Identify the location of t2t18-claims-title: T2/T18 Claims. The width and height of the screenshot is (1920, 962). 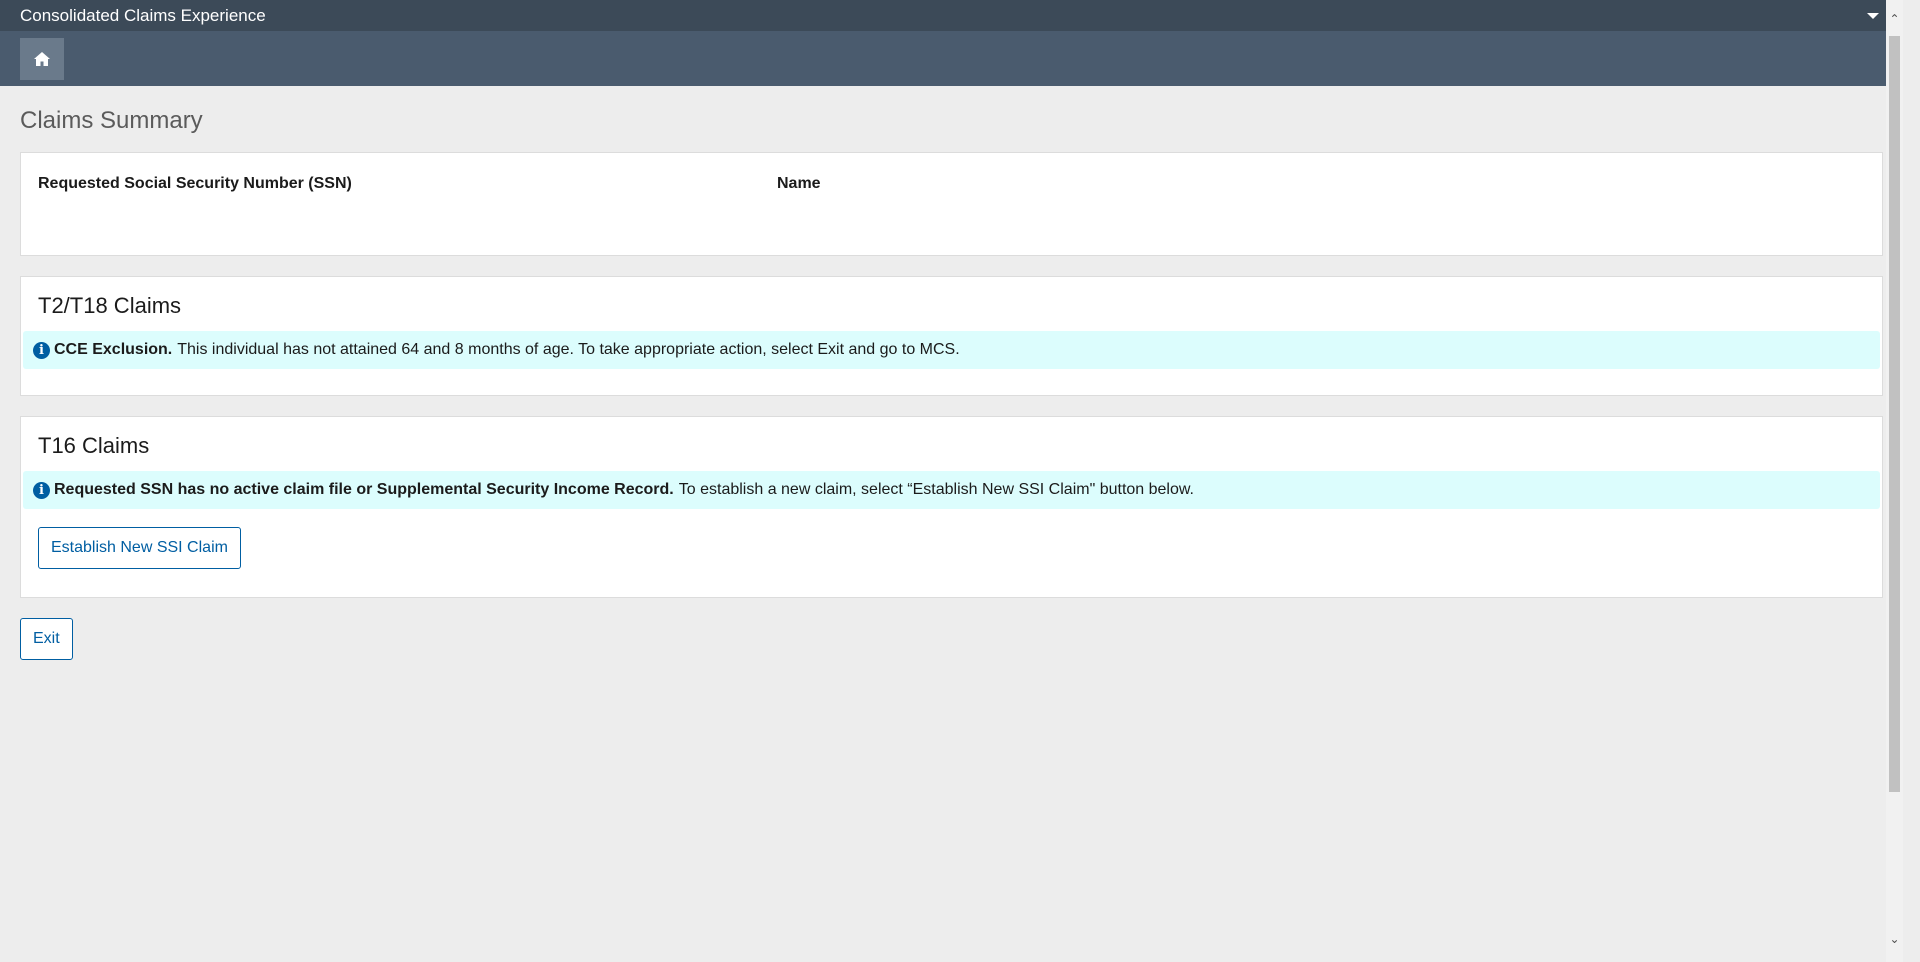
(110, 305).